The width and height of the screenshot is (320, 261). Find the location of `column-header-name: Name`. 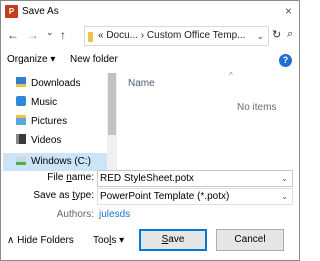

column-header-name: Name is located at coordinates (141, 83).